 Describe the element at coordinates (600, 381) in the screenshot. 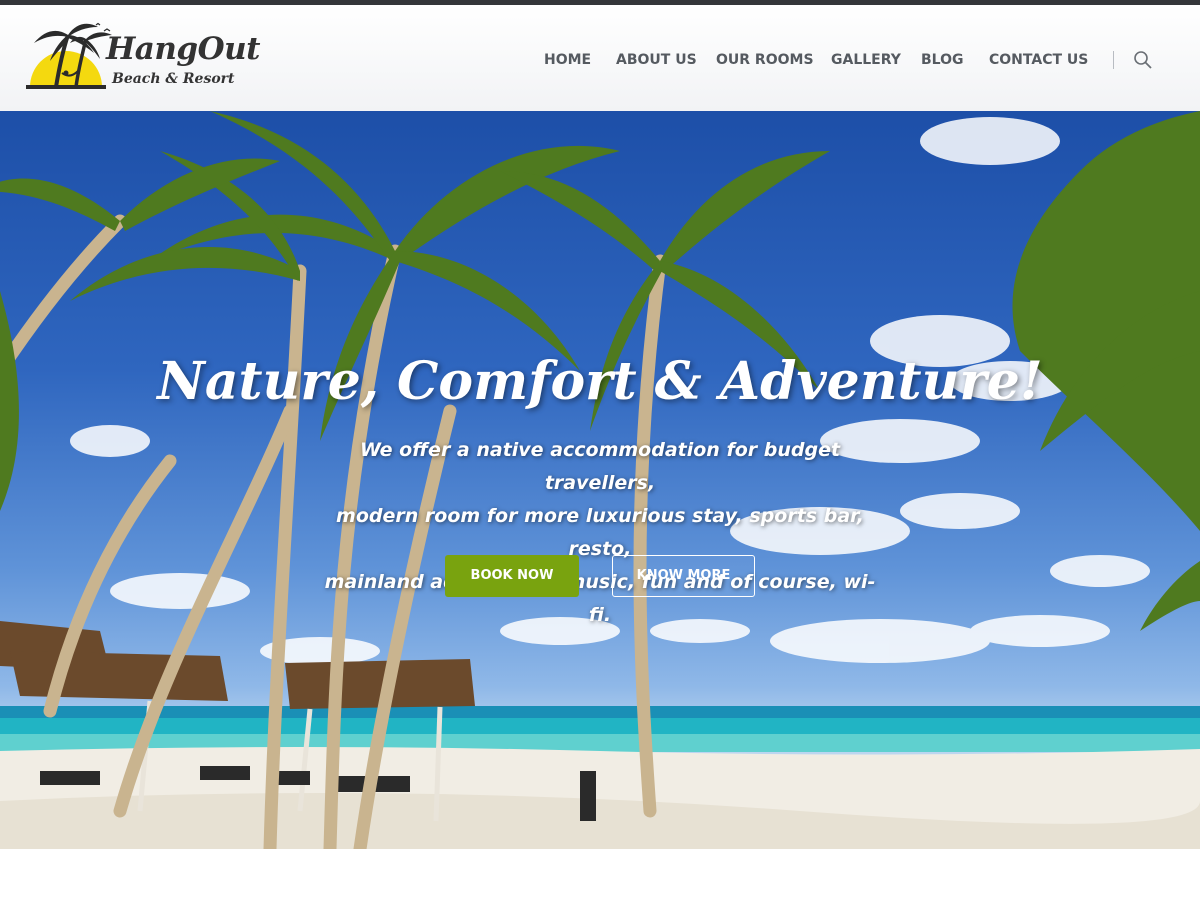

I see `hero-title: Nature, Comfort & Adventure!` at that location.